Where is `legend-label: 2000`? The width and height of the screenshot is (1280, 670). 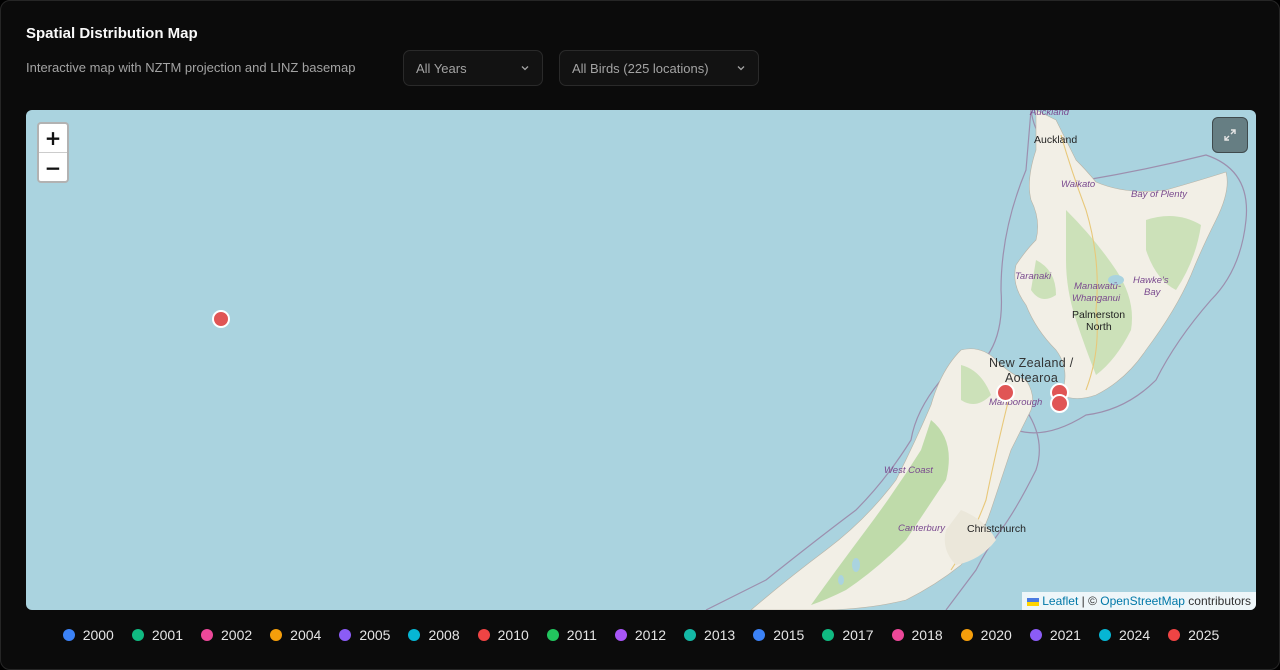 legend-label: 2000 is located at coordinates (98, 635).